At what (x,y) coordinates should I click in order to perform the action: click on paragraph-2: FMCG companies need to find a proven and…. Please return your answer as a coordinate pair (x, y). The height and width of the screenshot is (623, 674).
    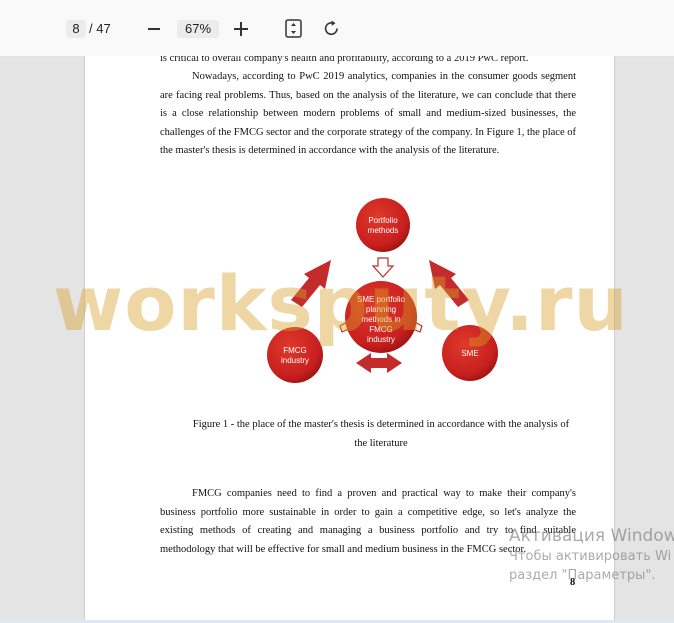
    Looking at the image, I should click on (368, 521).